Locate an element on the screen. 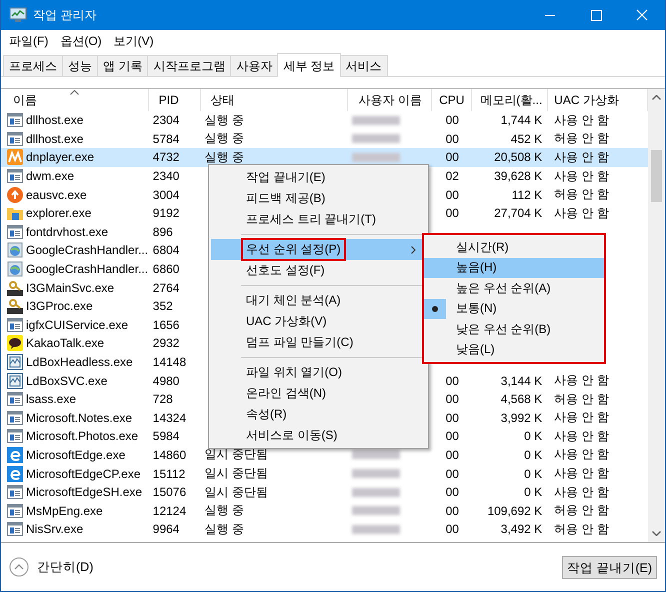  column-header: CPU is located at coordinates (452, 100).